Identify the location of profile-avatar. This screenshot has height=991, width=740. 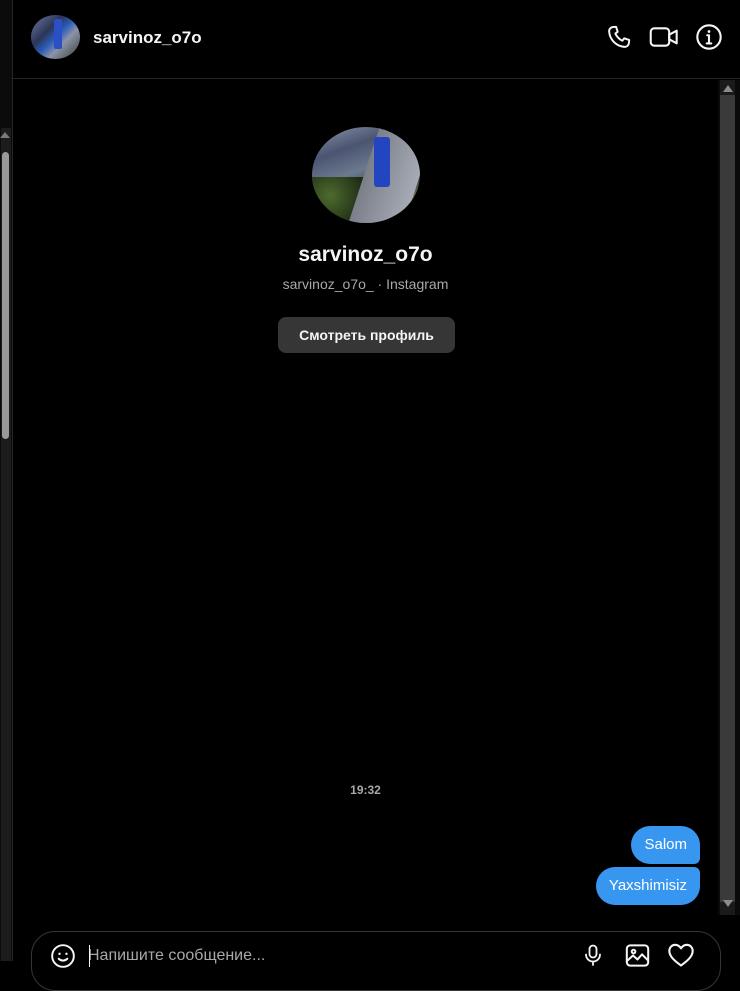
(366, 175).